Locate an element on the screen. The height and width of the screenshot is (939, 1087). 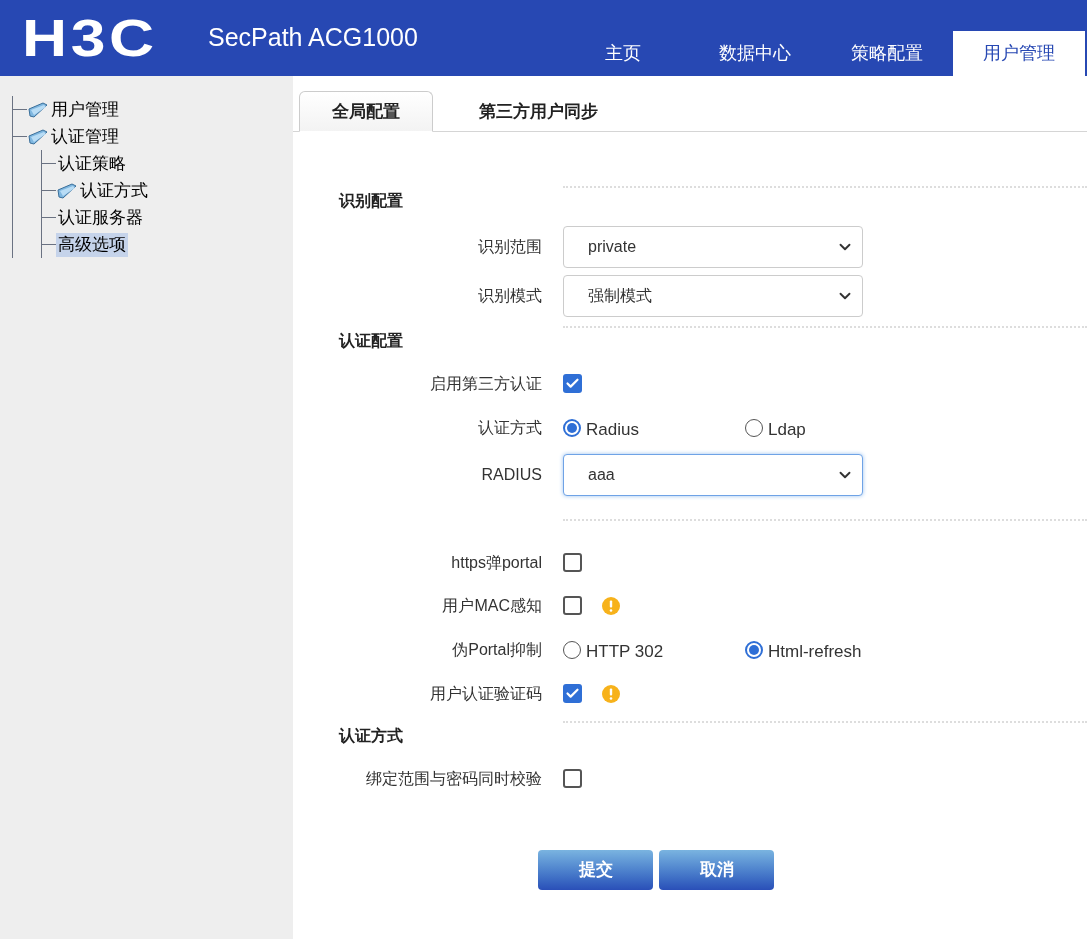
tree-item: 高级选项 is located at coordinates (92, 244).